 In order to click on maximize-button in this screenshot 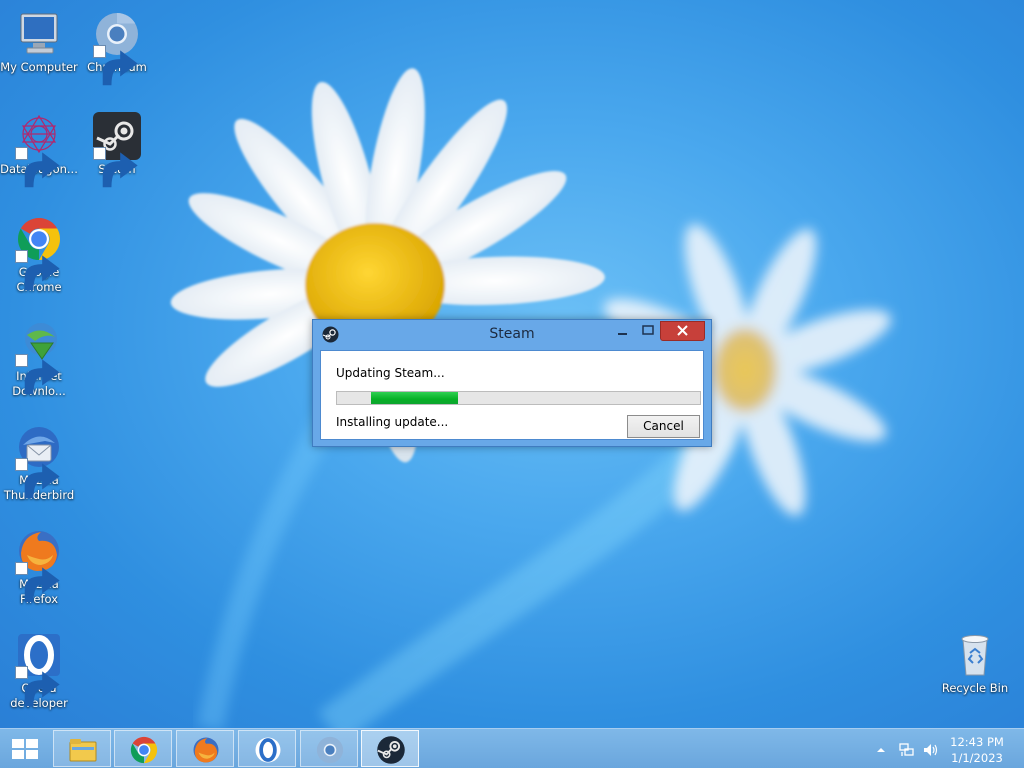, I will do `click(648, 331)`.